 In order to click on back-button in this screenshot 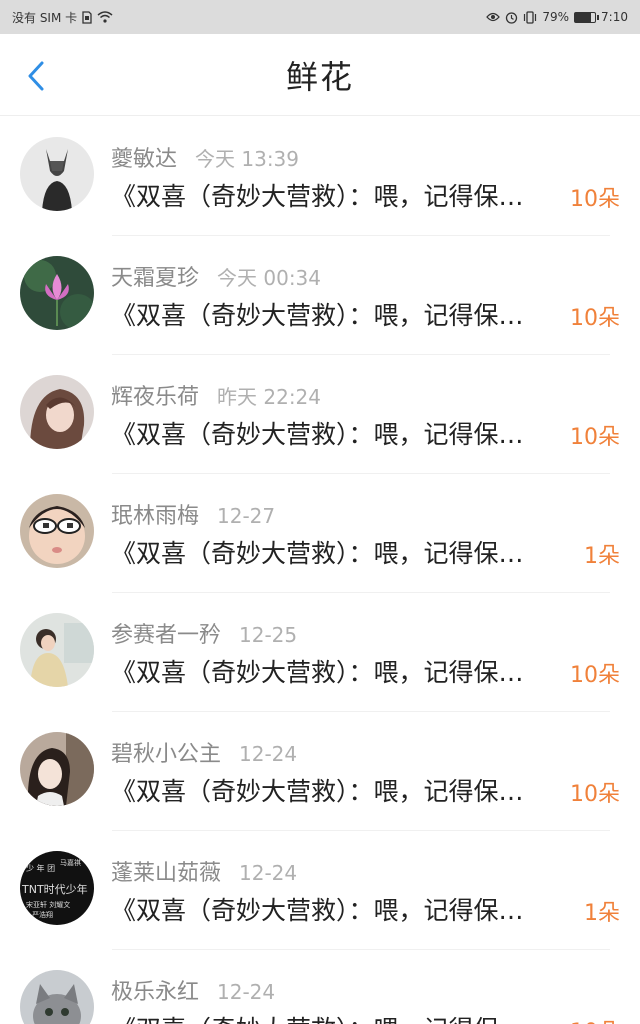, I will do `click(36, 76)`.